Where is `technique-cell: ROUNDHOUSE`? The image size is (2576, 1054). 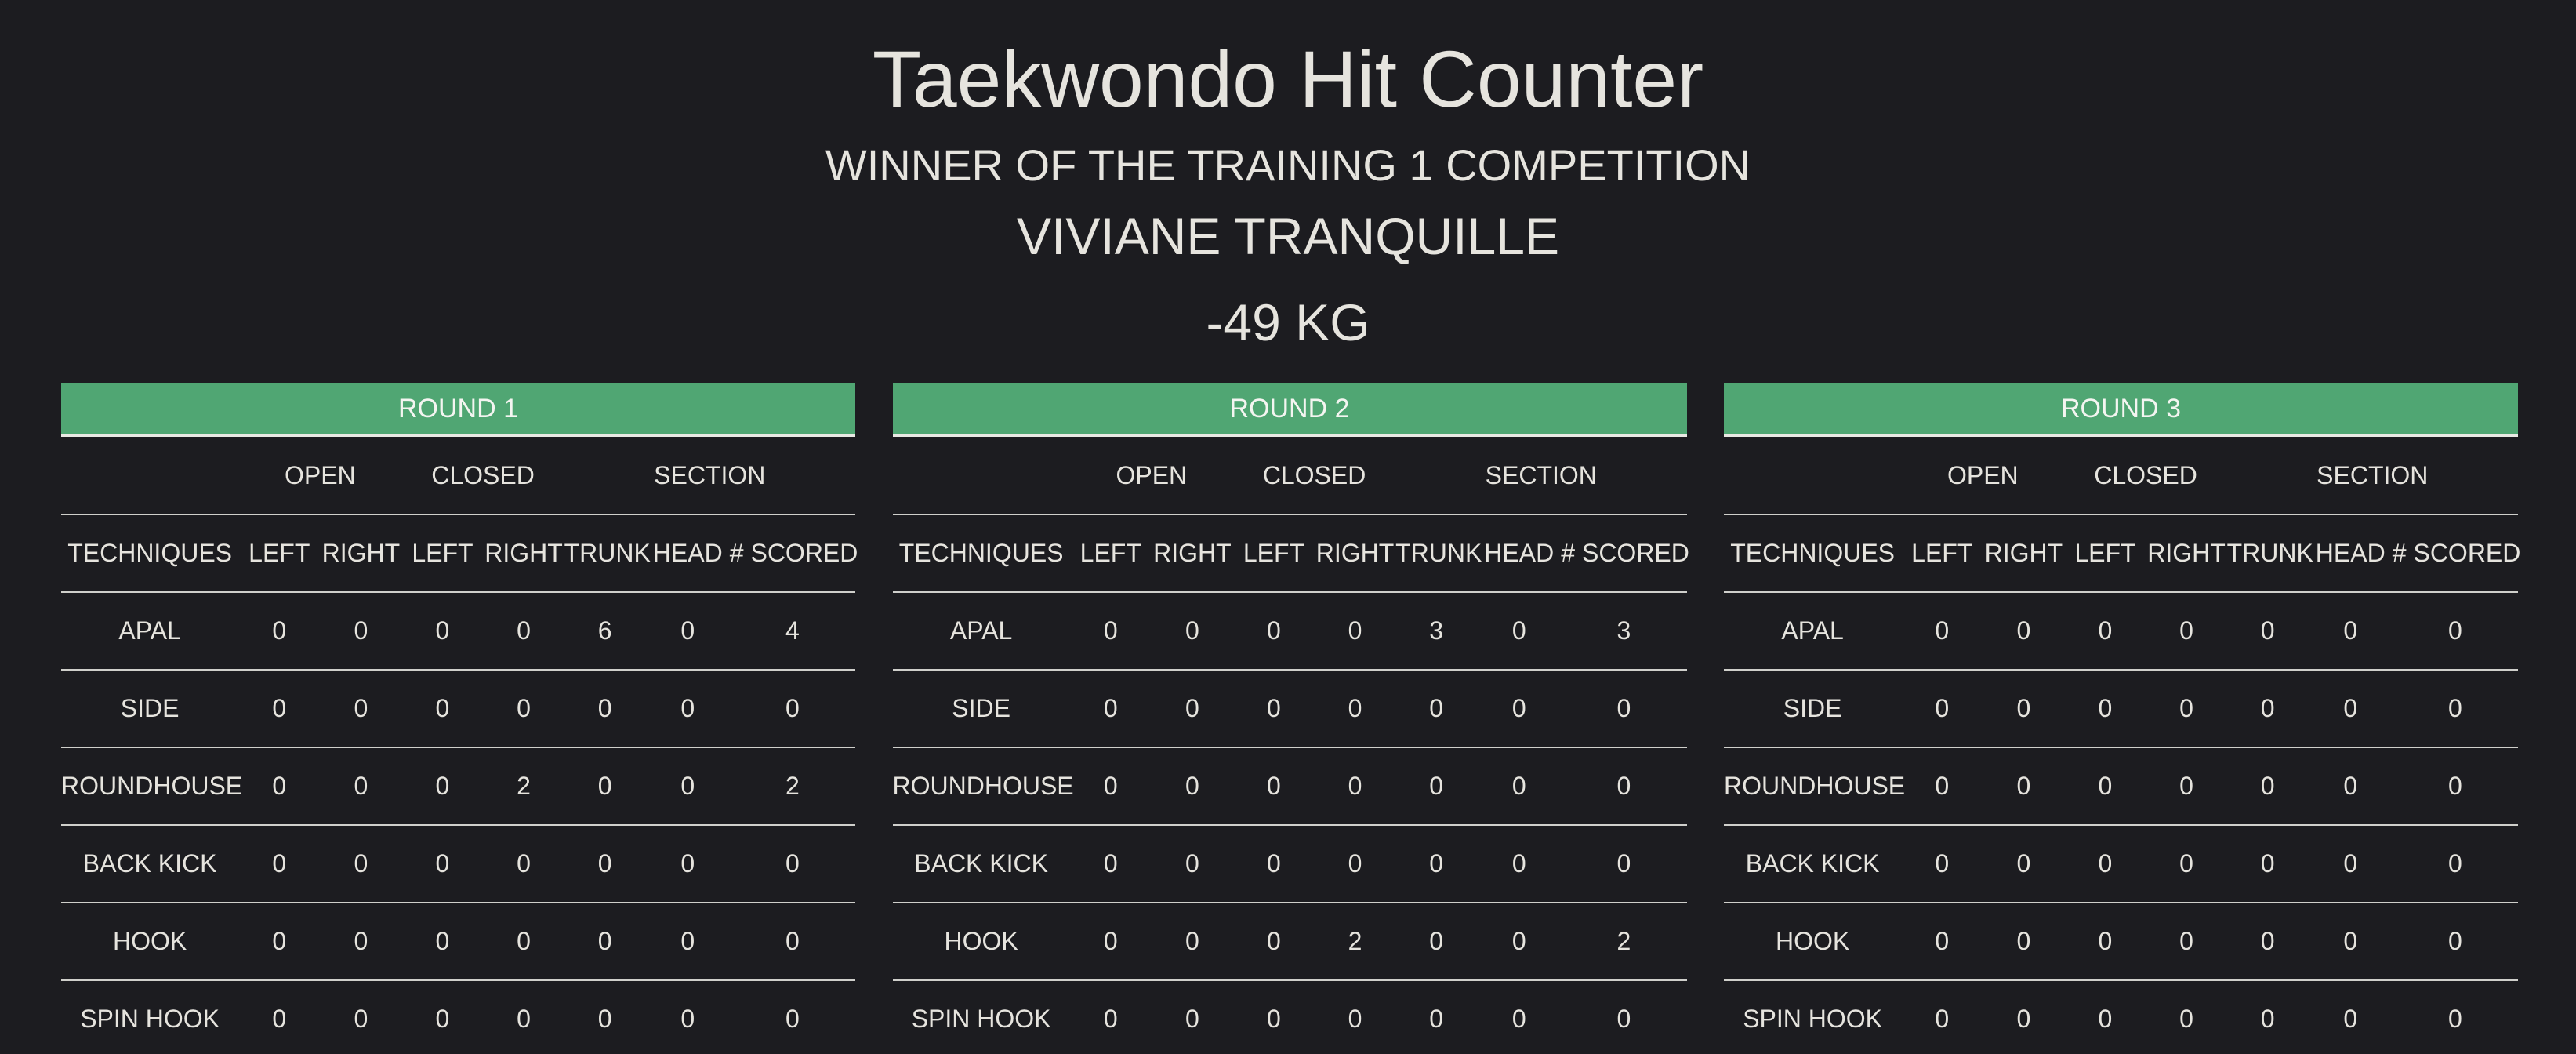
technique-cell: ROUNDHOUSE is located at coordinates (151, 786).